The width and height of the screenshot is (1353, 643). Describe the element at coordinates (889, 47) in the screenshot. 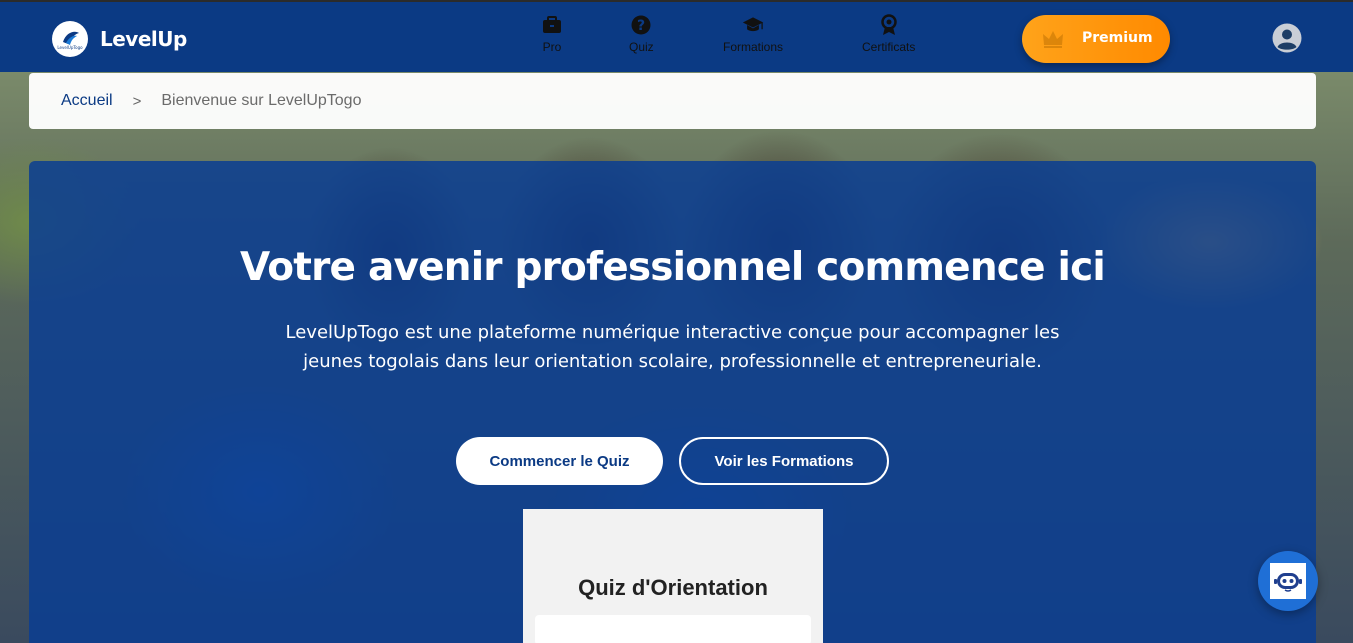

I see `nav-item-label: Certificats` at that location.